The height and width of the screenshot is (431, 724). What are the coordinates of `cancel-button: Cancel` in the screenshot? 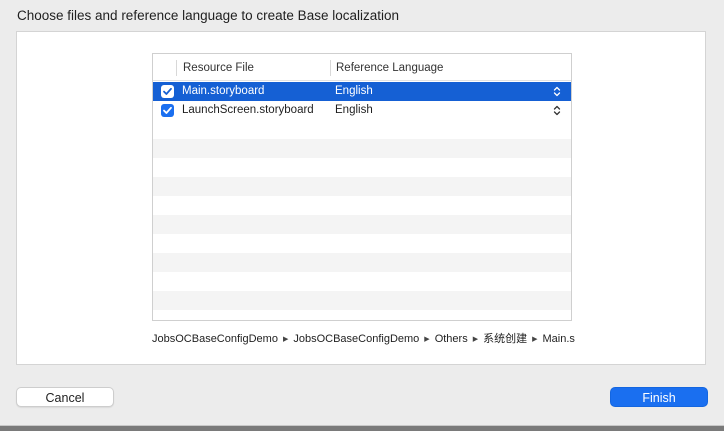 It's located at (65, 397).